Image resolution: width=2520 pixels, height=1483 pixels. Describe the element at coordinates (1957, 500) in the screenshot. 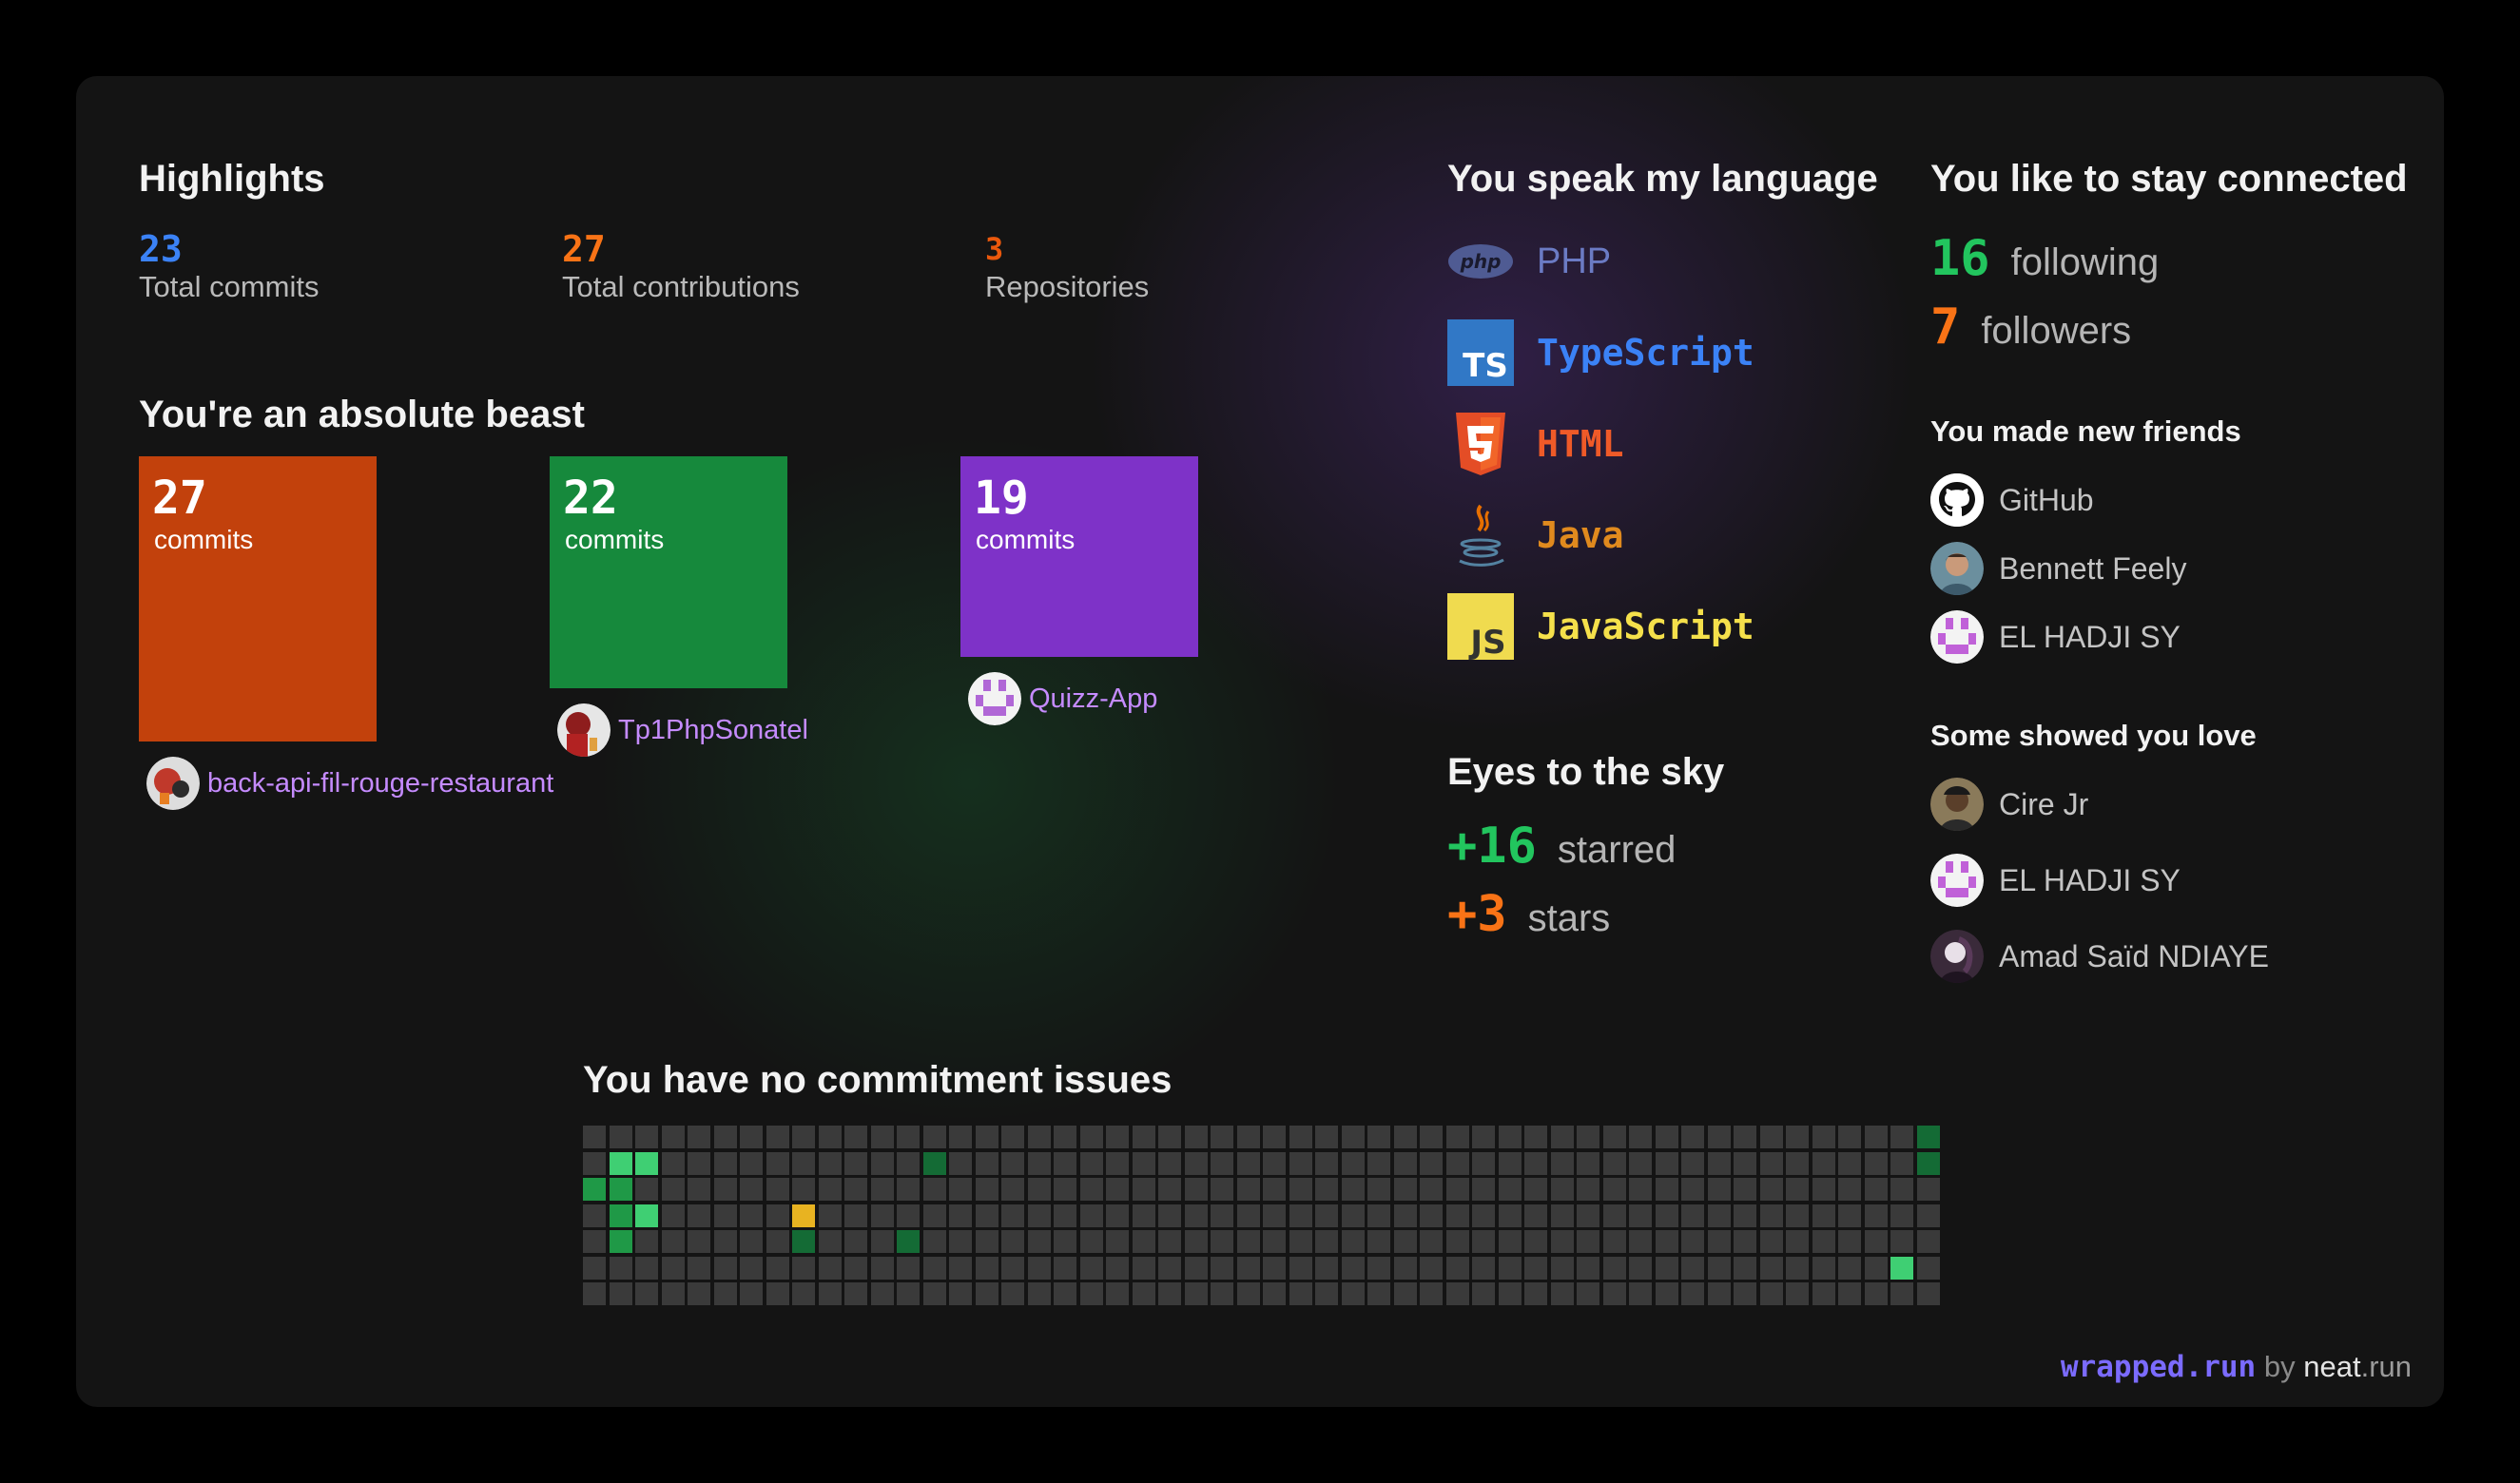

I see `github-icon` at that location.